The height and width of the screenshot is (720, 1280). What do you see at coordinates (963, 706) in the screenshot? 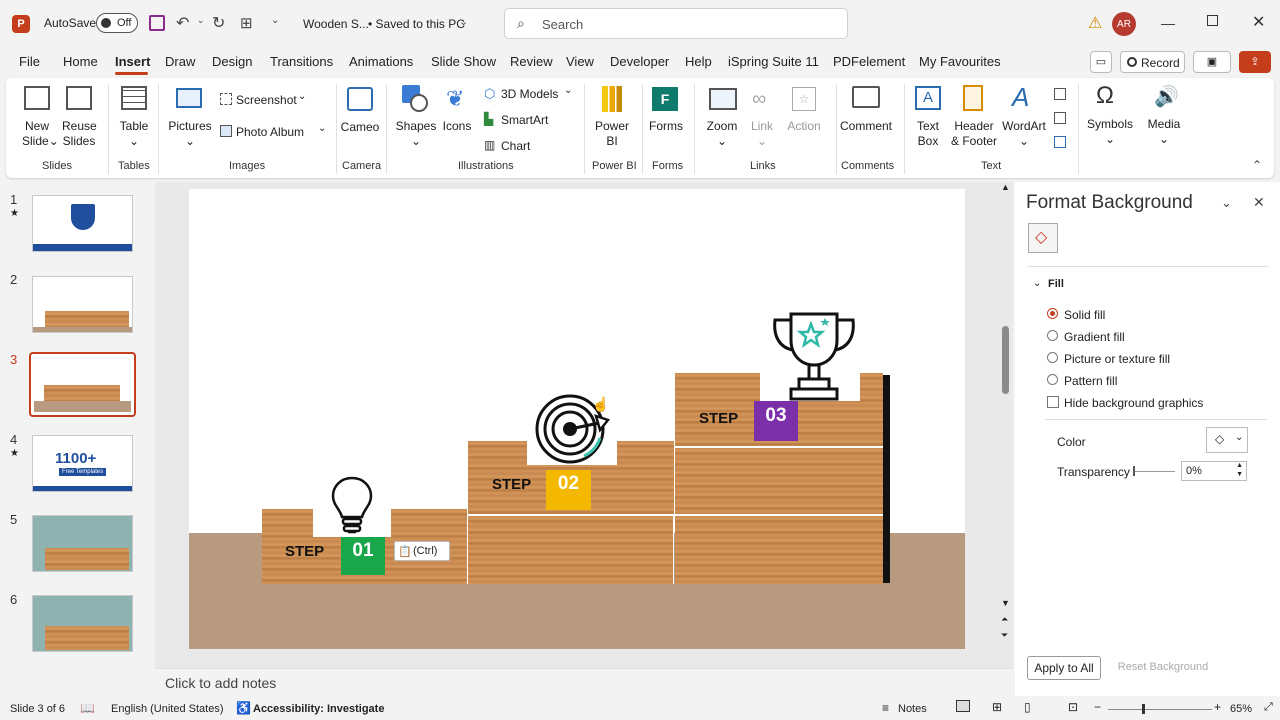
I see `normal-view-icon` at bounding box center [963, 706].